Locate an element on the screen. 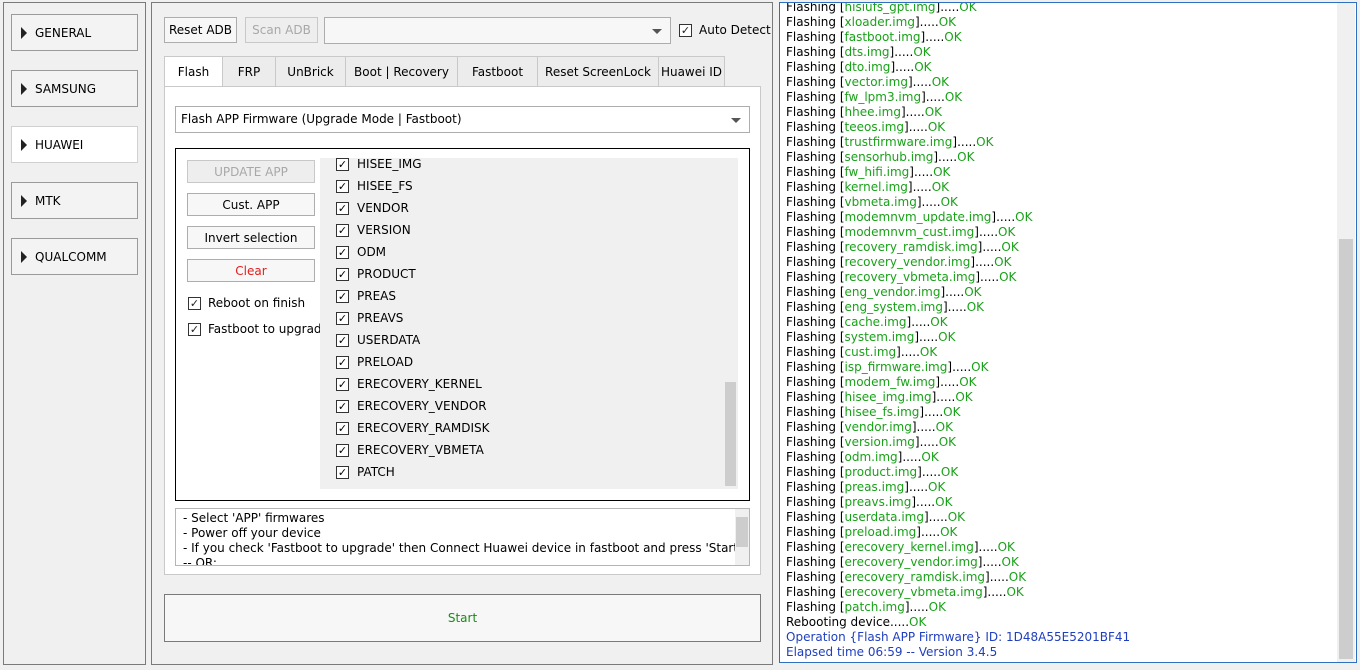 This screenshot has width=1360, height=670. partition-label: USERDATA is located at coordinates (389, 340).